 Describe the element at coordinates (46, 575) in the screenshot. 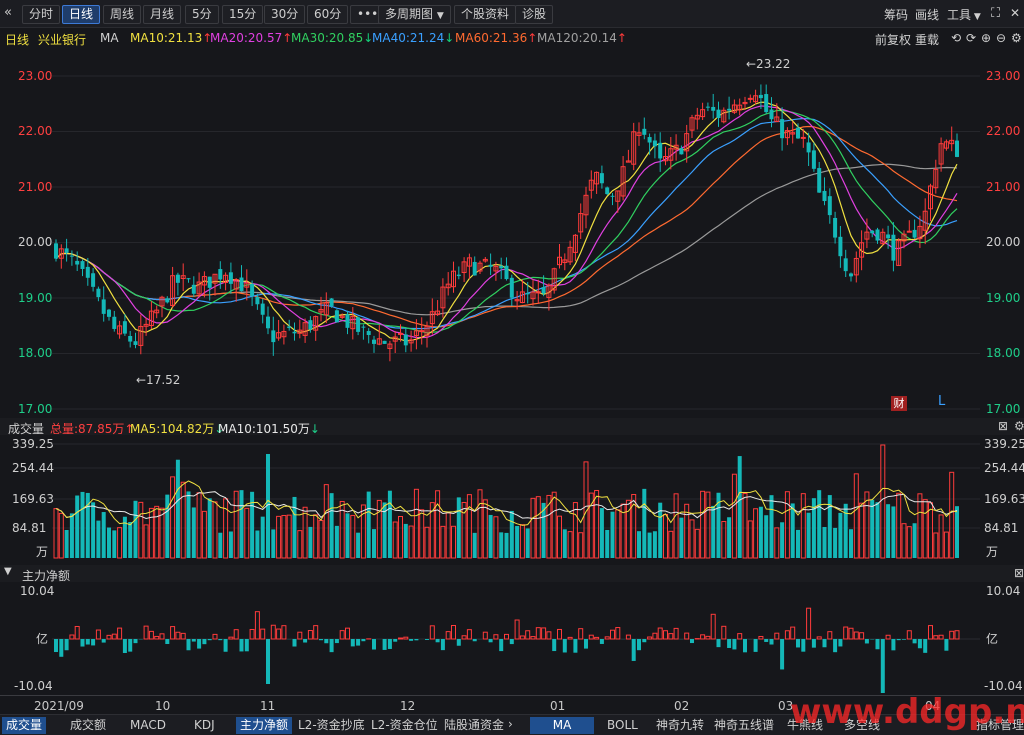

I see `flow-panel-title: 主力净额` at that location.